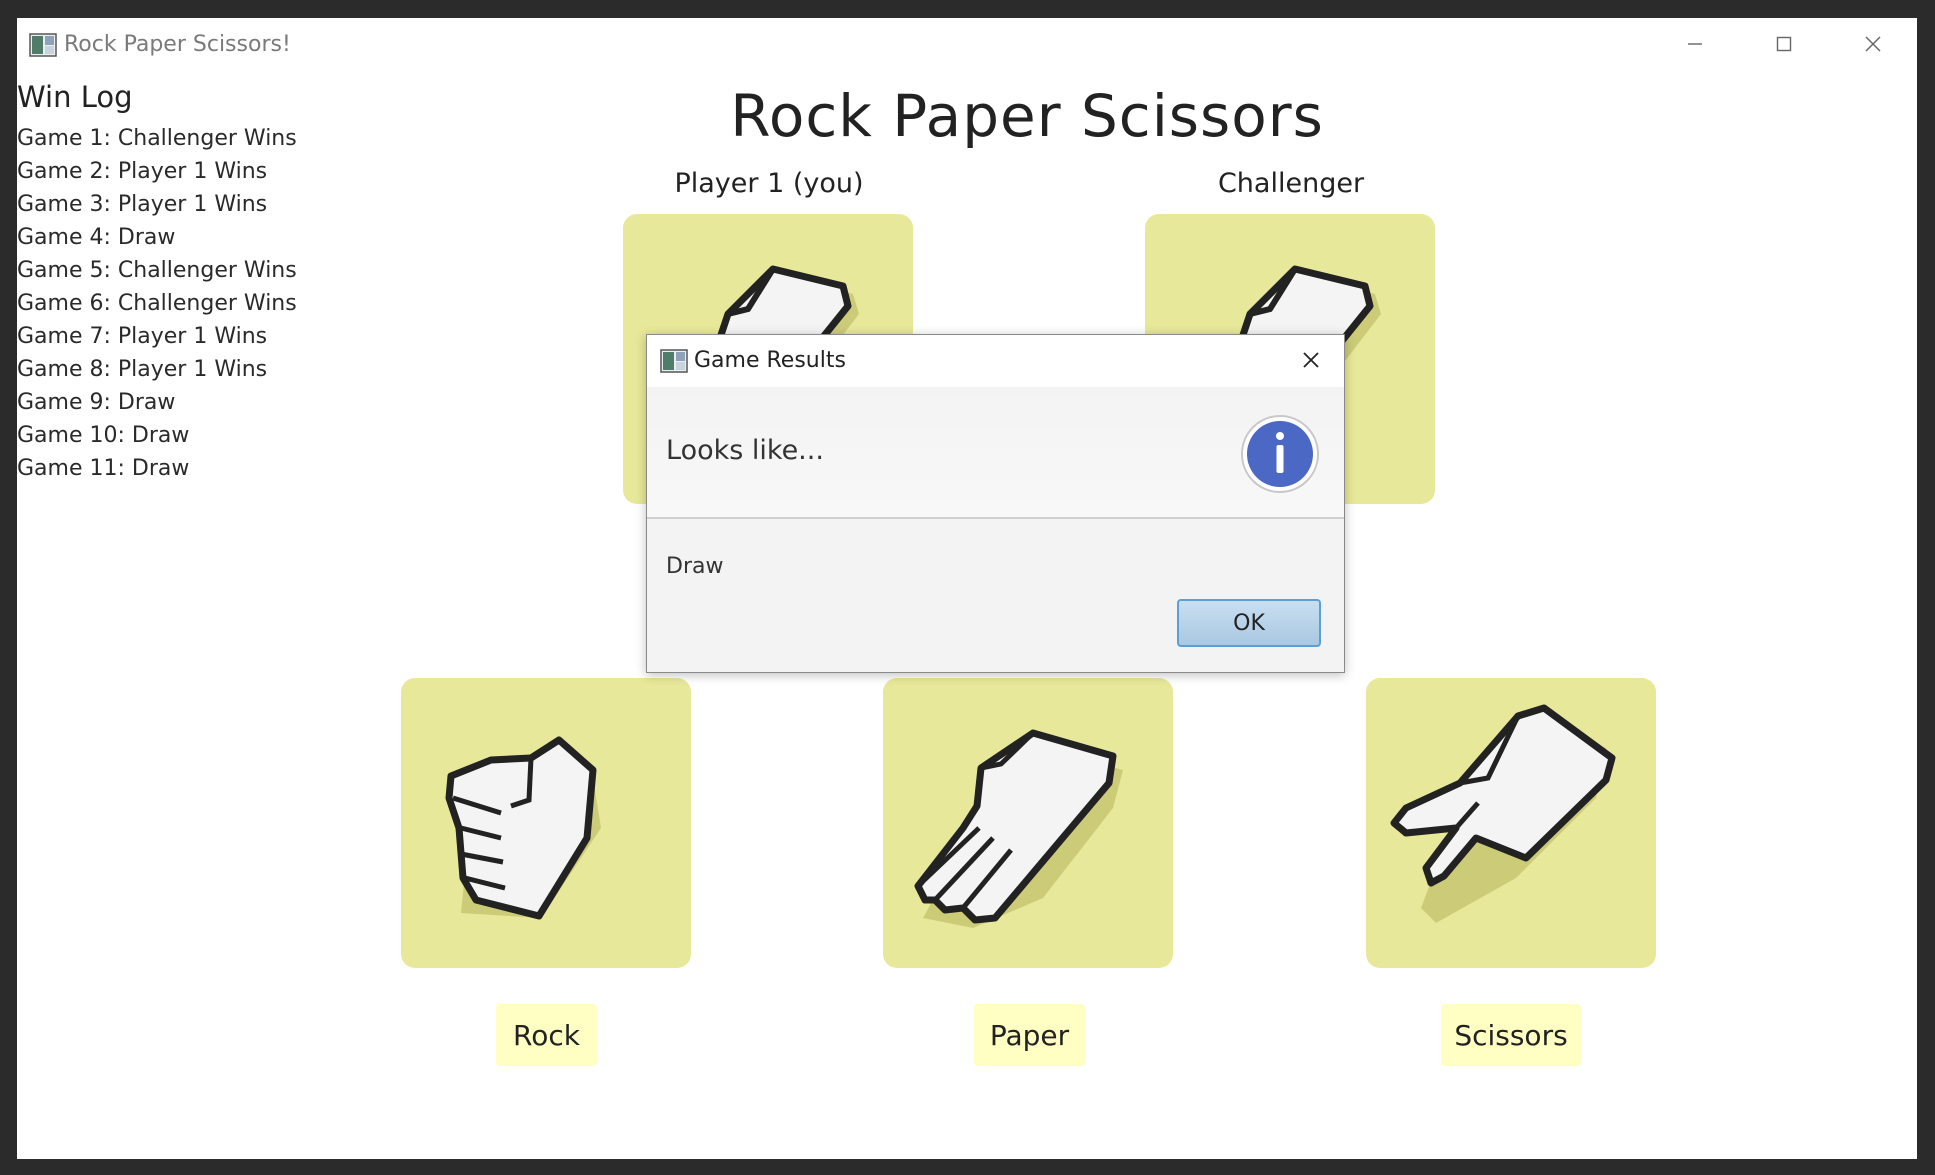 This screenshot has height=1175, width=1935. I want to click on close-button, so click(1873, 44).